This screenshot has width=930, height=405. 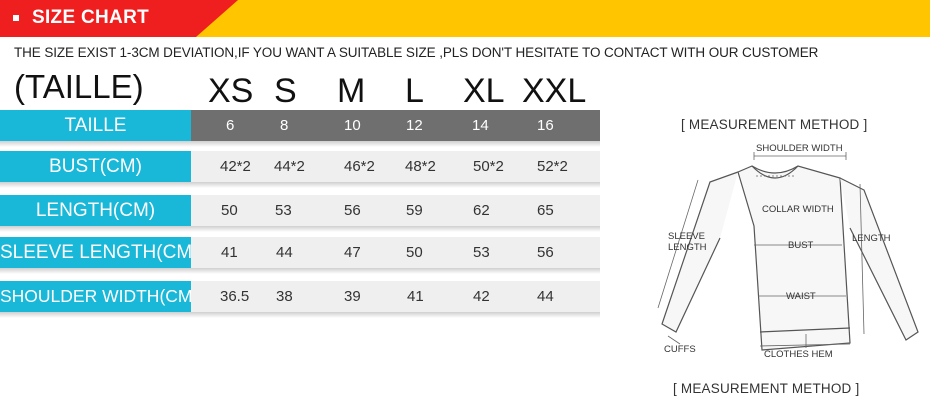 What do you see at coordinates (95, 252) in the screenshot?
I see `row-label-sleeve-length: SLEEVE LENGTH(CM)` at bounding box center [95, 252].